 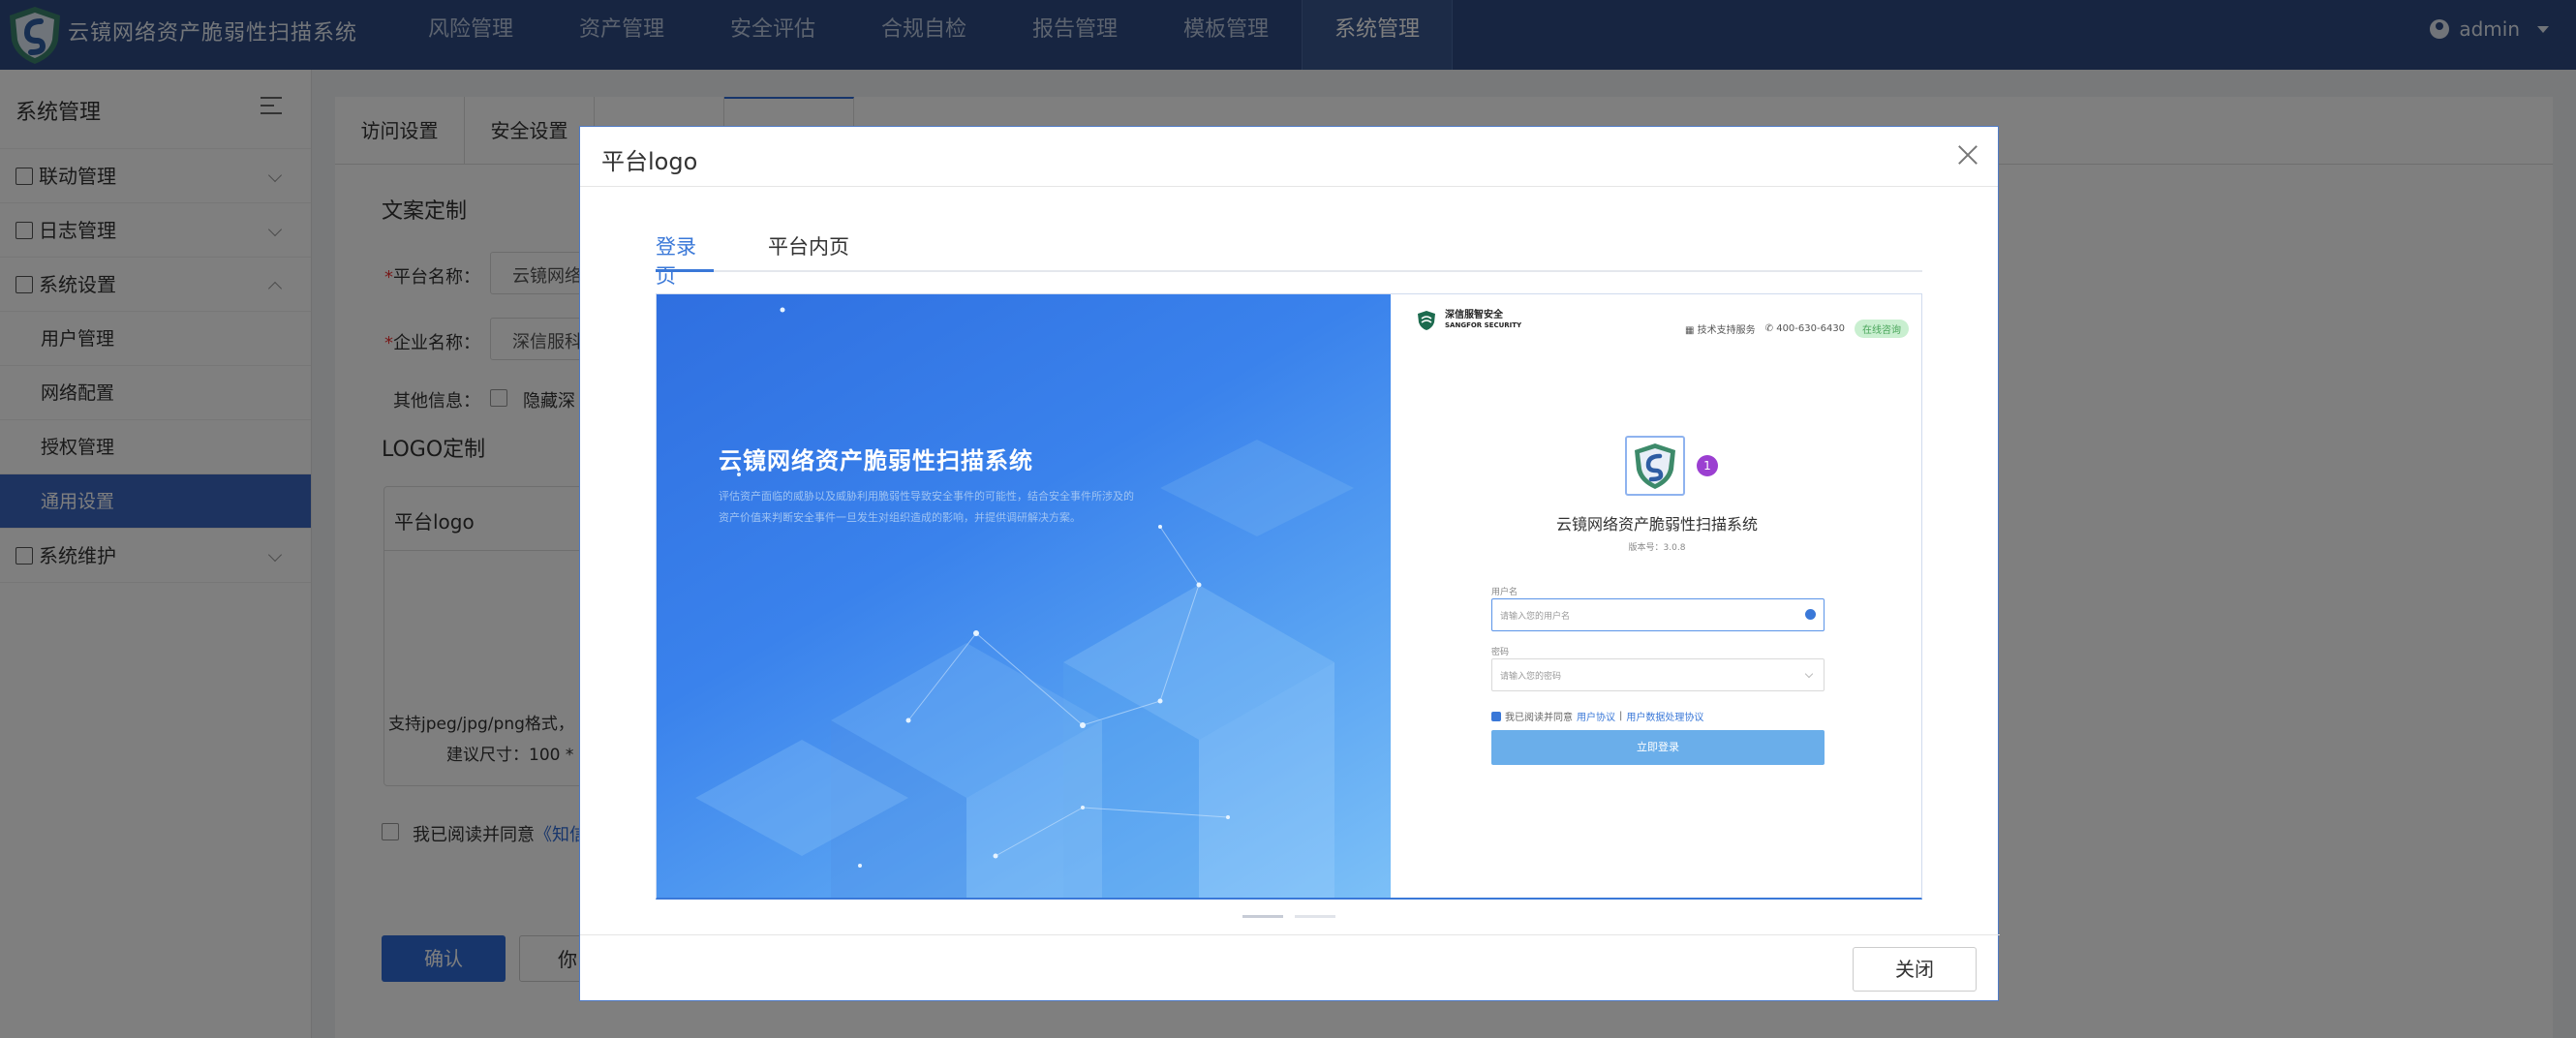 I want to click on preview-agree-row: 我已阅读并同意 用户协议 | 用户数据处理协议, so click(x=1597, y=716).